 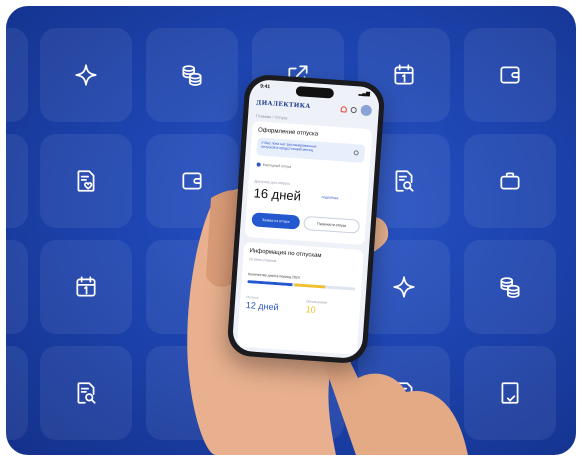 What do you see at coordinates (252, 297) in the screenshot?
I see `remaining-caption: Остаток` at bounding box center [252, 297].